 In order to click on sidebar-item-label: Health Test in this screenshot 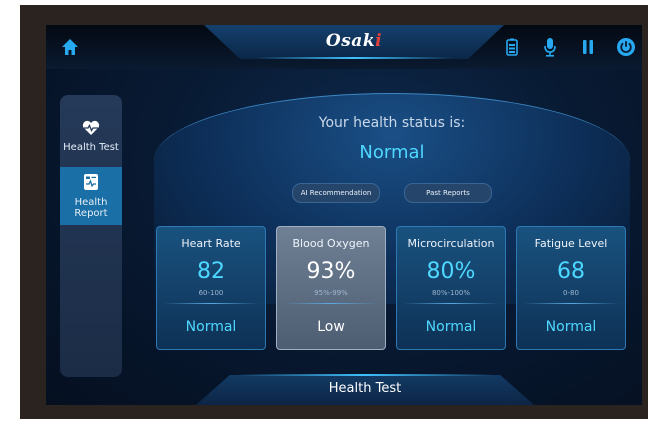, I will do `click(91, 147)`.